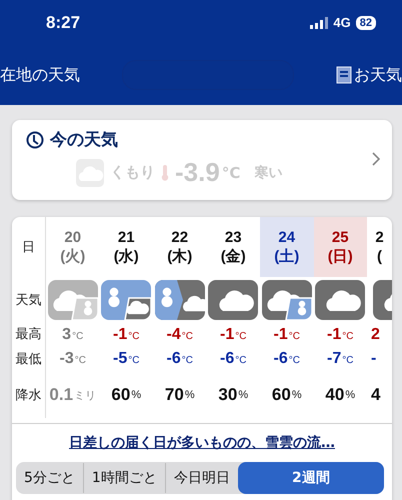 Image resolution: width=402 pixels, height=500 pixels. I want to click on row-label: 降水, so click(29, 395).